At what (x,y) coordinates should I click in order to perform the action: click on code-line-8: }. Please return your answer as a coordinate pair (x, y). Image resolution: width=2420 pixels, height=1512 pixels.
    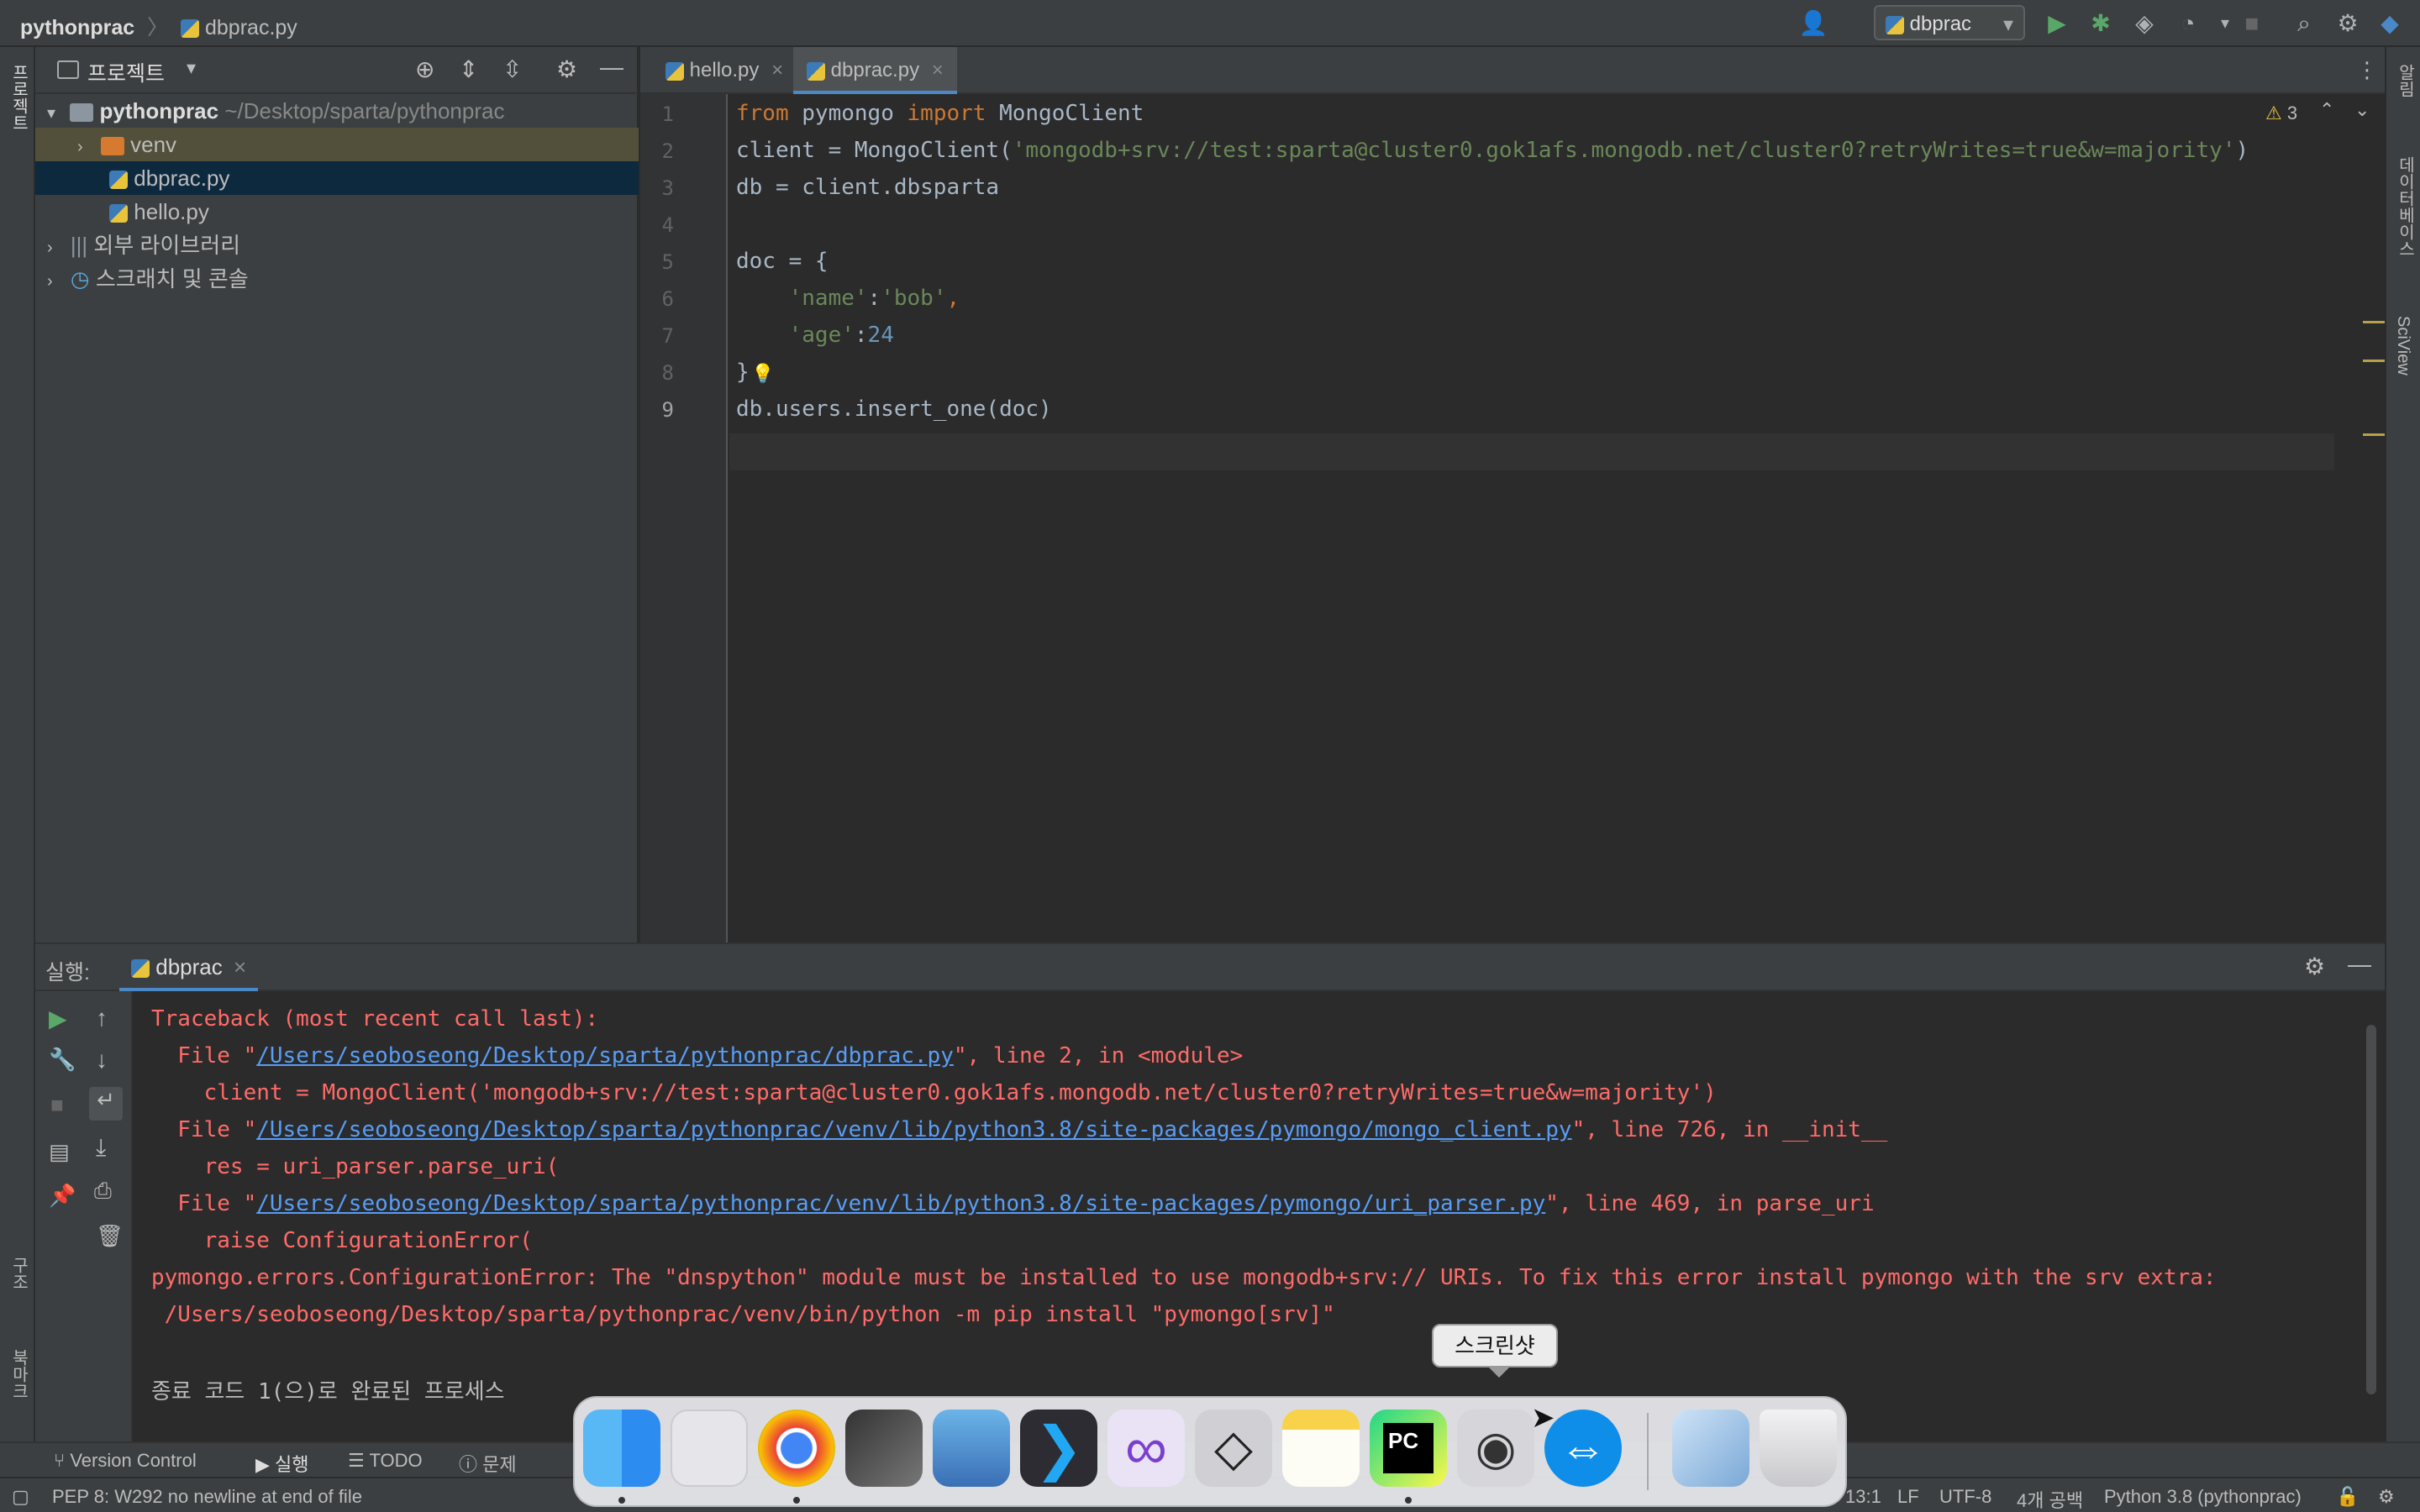
    Looking at the image, I should click on (743, 372).